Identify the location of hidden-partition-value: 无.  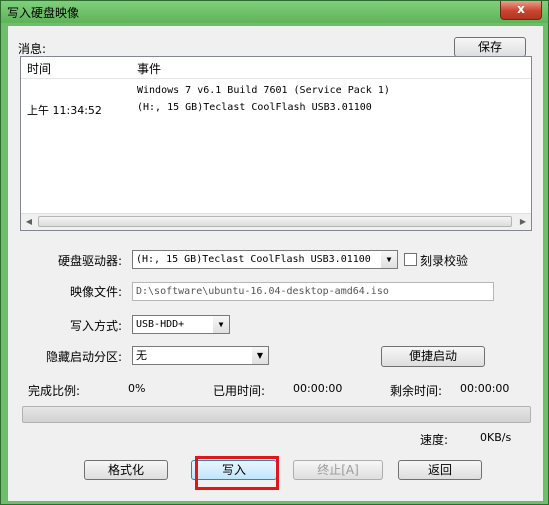
(141, 355).